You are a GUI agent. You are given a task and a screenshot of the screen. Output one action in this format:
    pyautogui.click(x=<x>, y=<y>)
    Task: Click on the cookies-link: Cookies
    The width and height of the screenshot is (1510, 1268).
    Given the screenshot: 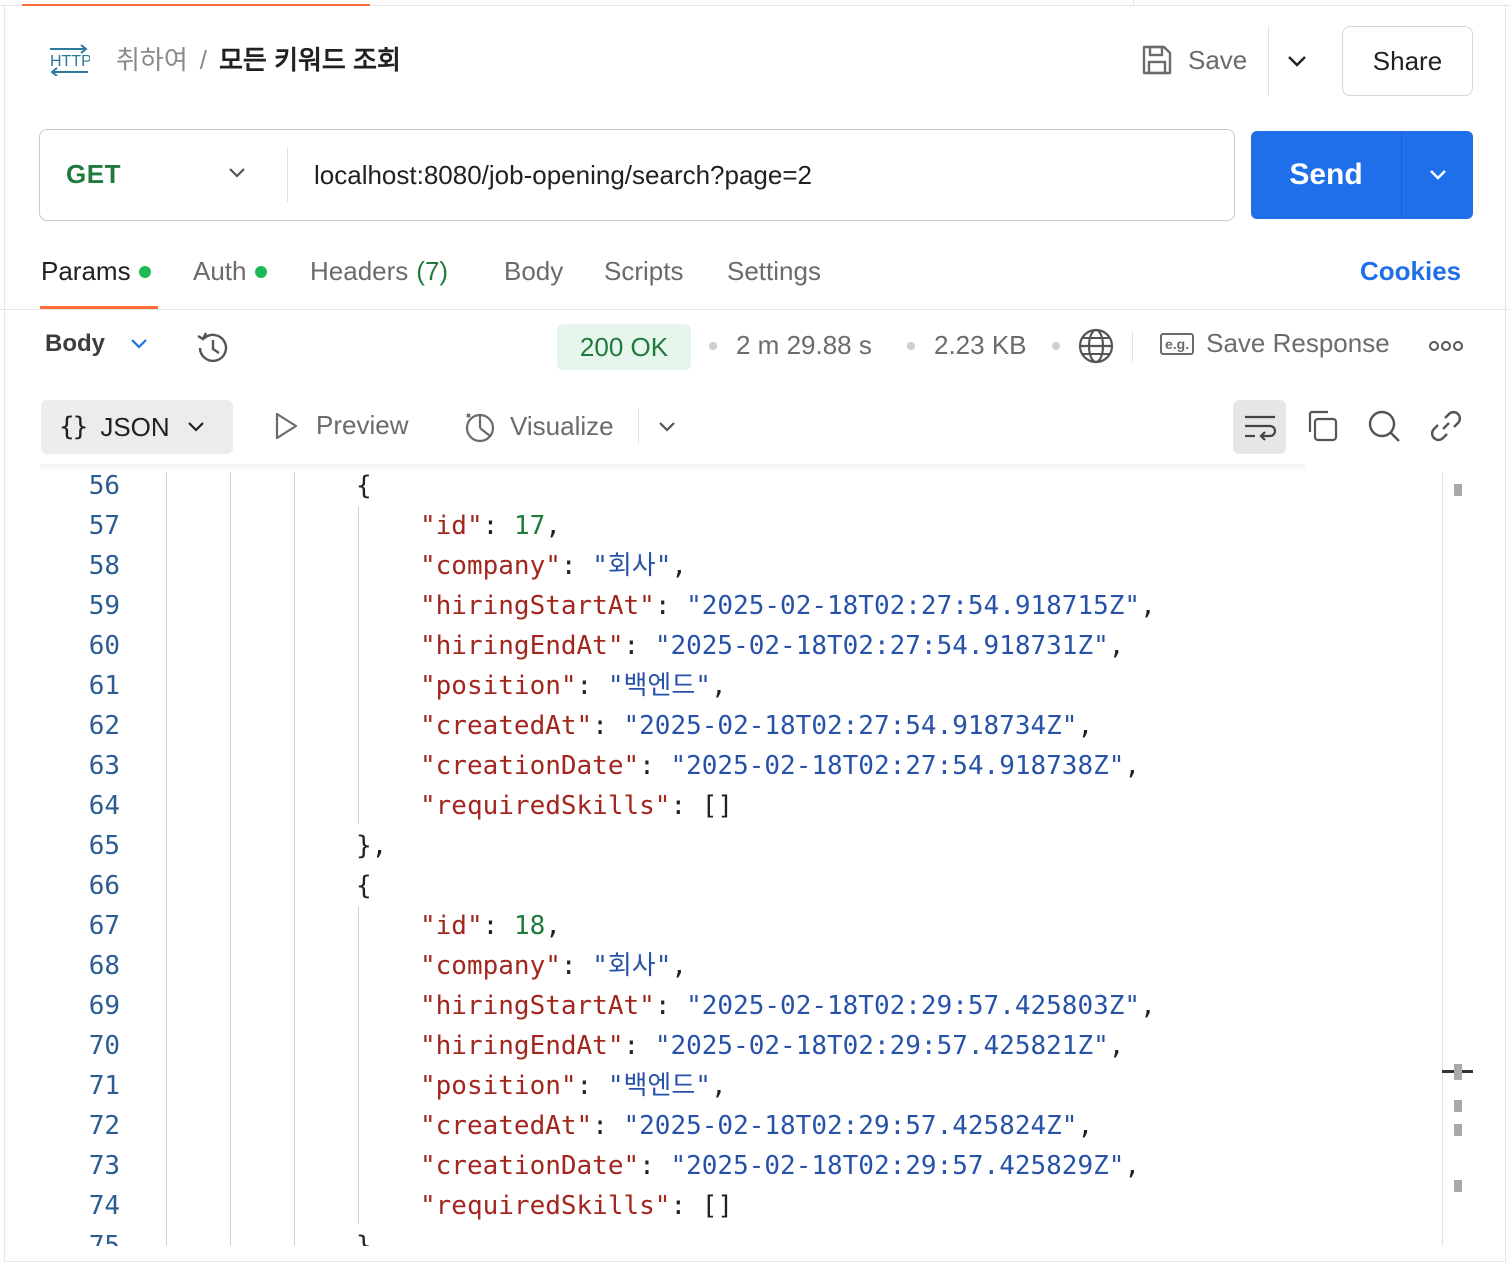 What is the action you would take?
    pyautogui.click(x=1410, y=271)
    